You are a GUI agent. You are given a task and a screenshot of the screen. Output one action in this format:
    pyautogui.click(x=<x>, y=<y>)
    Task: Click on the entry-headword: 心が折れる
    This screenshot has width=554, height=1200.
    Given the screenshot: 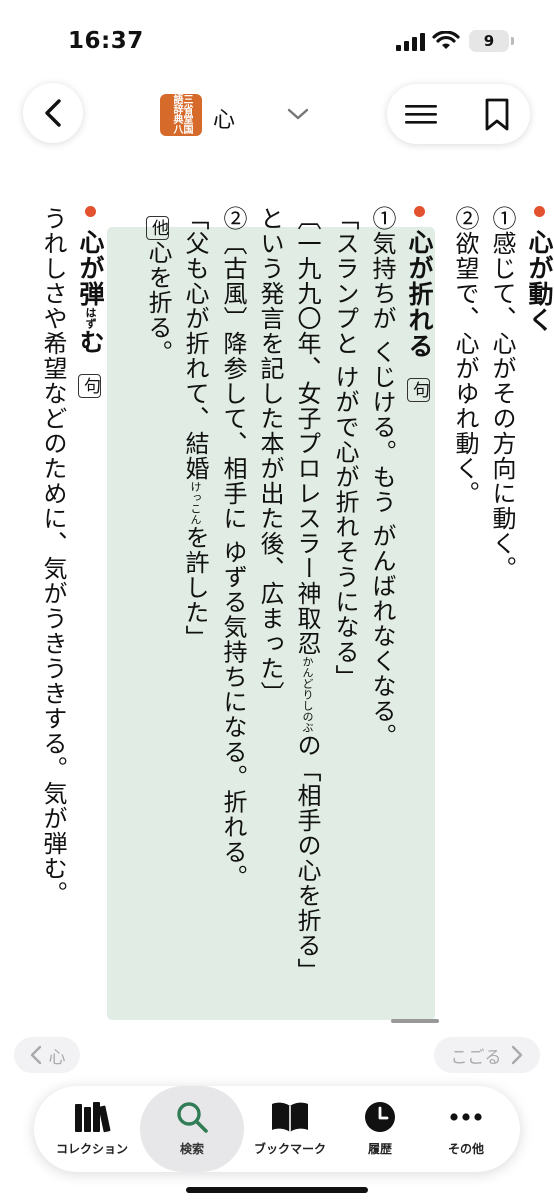 What is the action you would take?
    pyautogui.click(x=419, y=294)
    